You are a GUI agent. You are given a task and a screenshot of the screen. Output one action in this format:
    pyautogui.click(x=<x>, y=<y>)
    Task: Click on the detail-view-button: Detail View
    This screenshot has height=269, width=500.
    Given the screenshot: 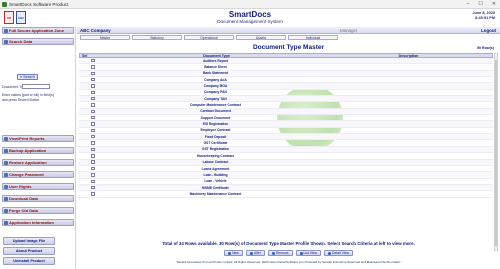 What is the action you would take?
    pyautogui.click(x=338, y=253)
    